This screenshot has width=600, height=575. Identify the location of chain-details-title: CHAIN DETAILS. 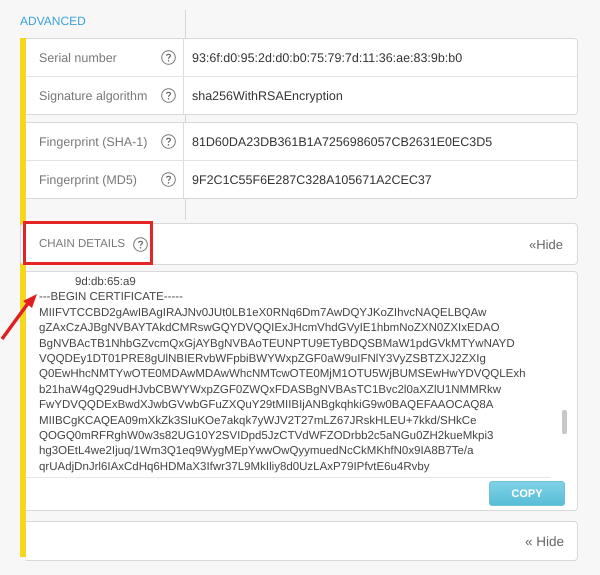
(82, 244).